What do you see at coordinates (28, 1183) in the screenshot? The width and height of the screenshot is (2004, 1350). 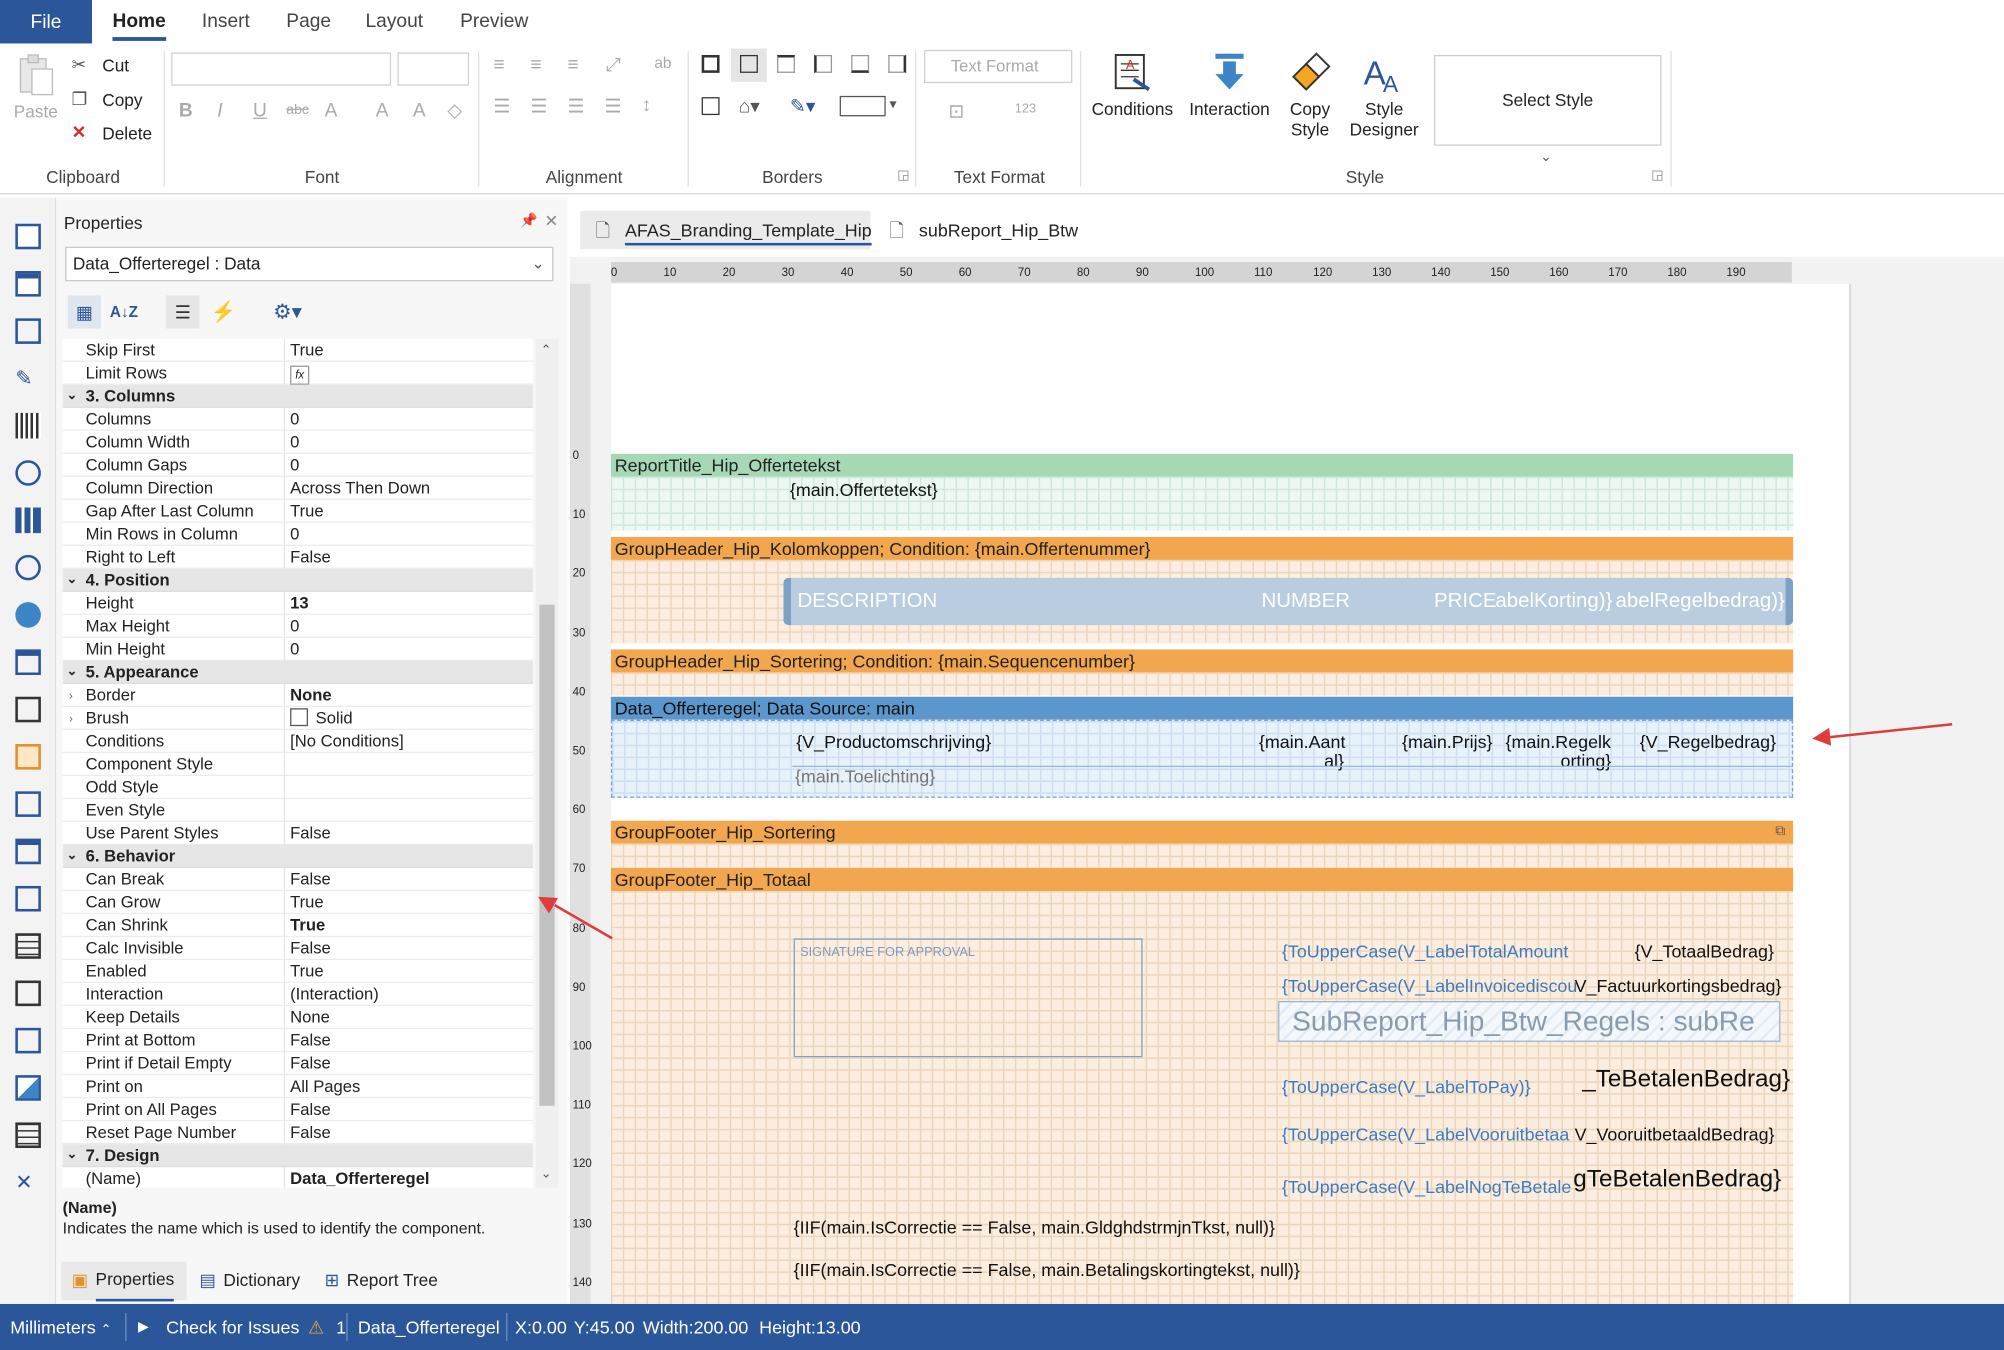 I see `tools-icon: ✕` at bounding box center [28, 1183].